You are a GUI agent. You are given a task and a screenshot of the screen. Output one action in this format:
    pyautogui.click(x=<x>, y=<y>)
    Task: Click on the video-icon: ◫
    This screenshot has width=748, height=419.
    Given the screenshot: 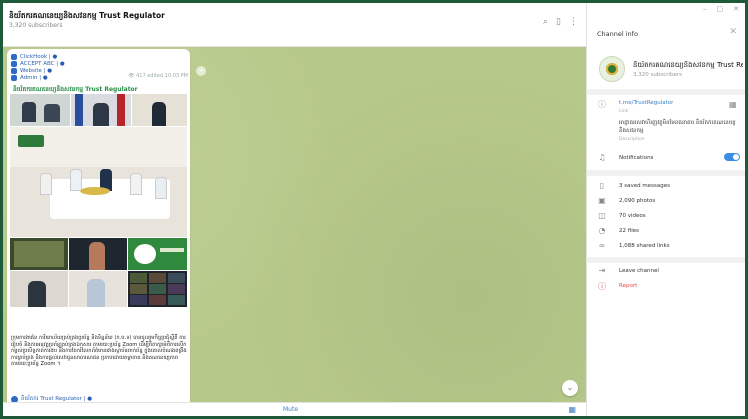 What is the action you would take?
    pyautogui.click(x=602, y=215)
    